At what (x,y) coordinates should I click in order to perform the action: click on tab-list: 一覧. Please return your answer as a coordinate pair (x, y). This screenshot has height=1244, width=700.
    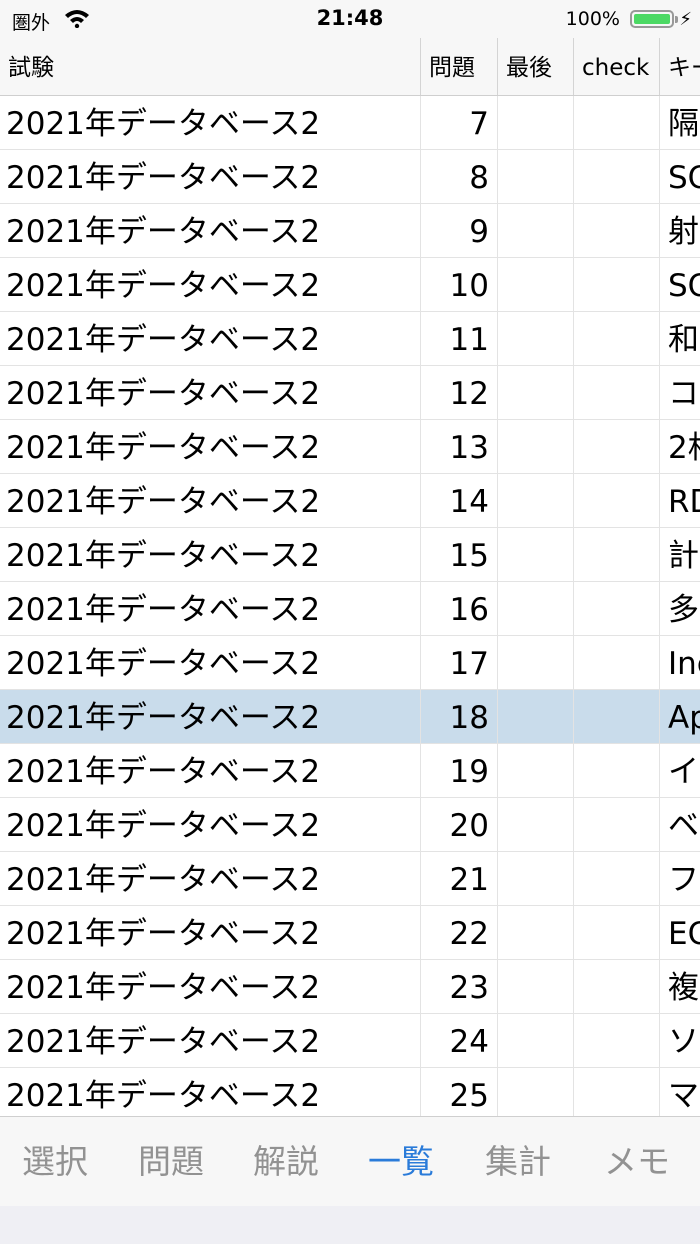
    Looking at the image, I should click on (401, 1159).